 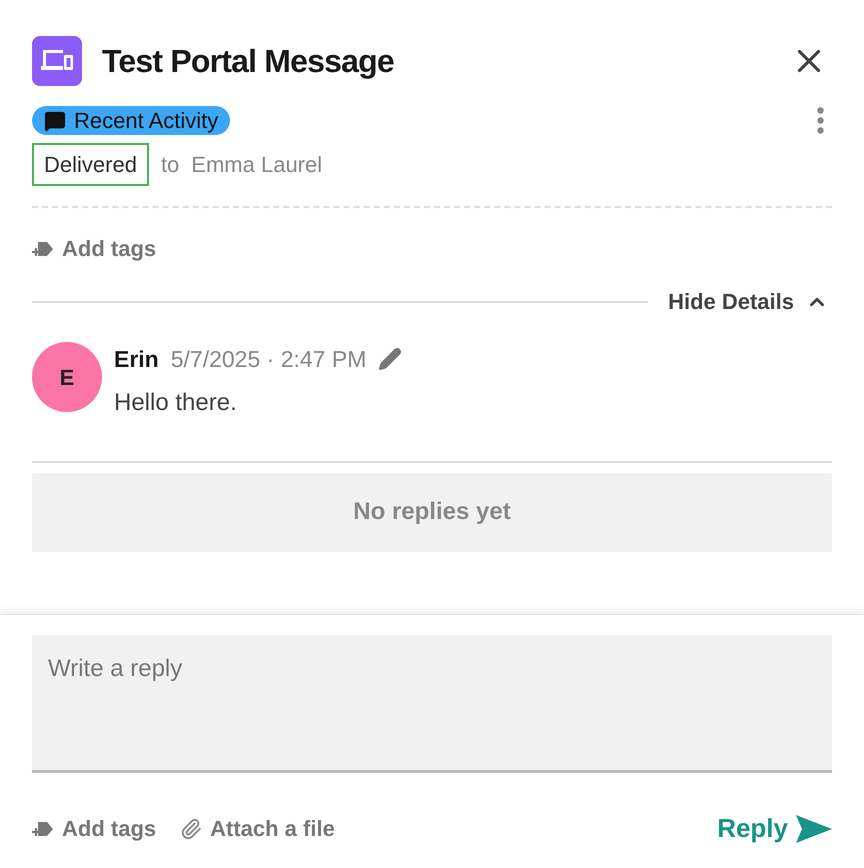 What do you see at coordinates (67, 377) in the screenshot?
I see `avatar: E` at bounding box center [67, 377].